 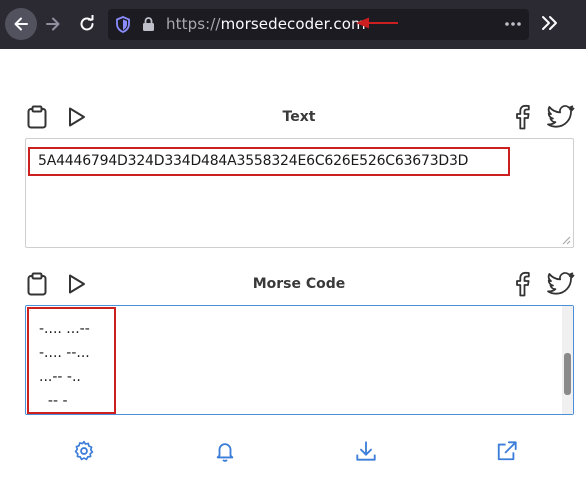 I want to click on reload-icon, so click(x=87, y=23).